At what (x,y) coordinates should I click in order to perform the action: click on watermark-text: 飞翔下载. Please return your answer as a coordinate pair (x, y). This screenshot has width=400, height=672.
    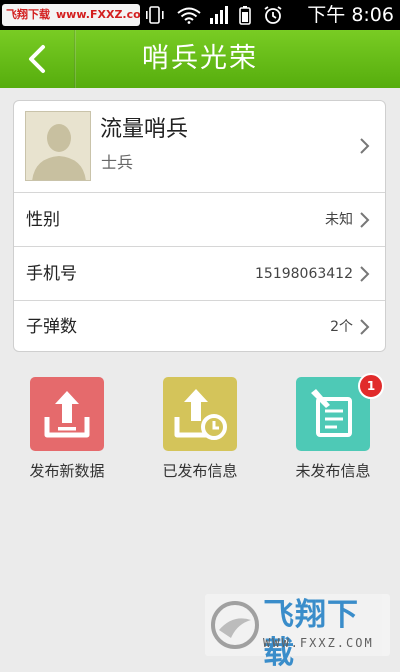
    Looking at the image, I should click on (28, 14).